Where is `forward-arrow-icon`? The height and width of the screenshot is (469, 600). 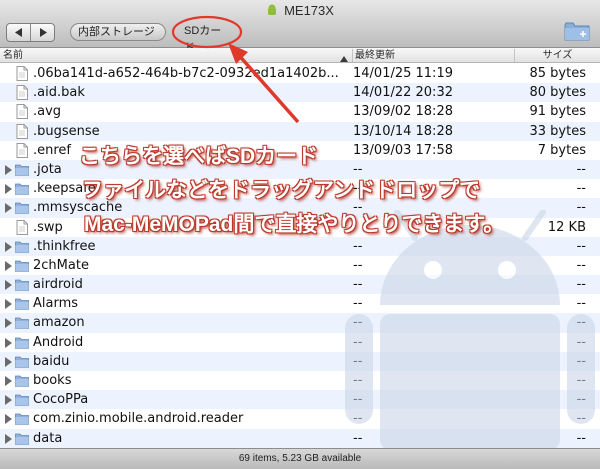
forward-arrow-icon is located at coordinates (43, 32).